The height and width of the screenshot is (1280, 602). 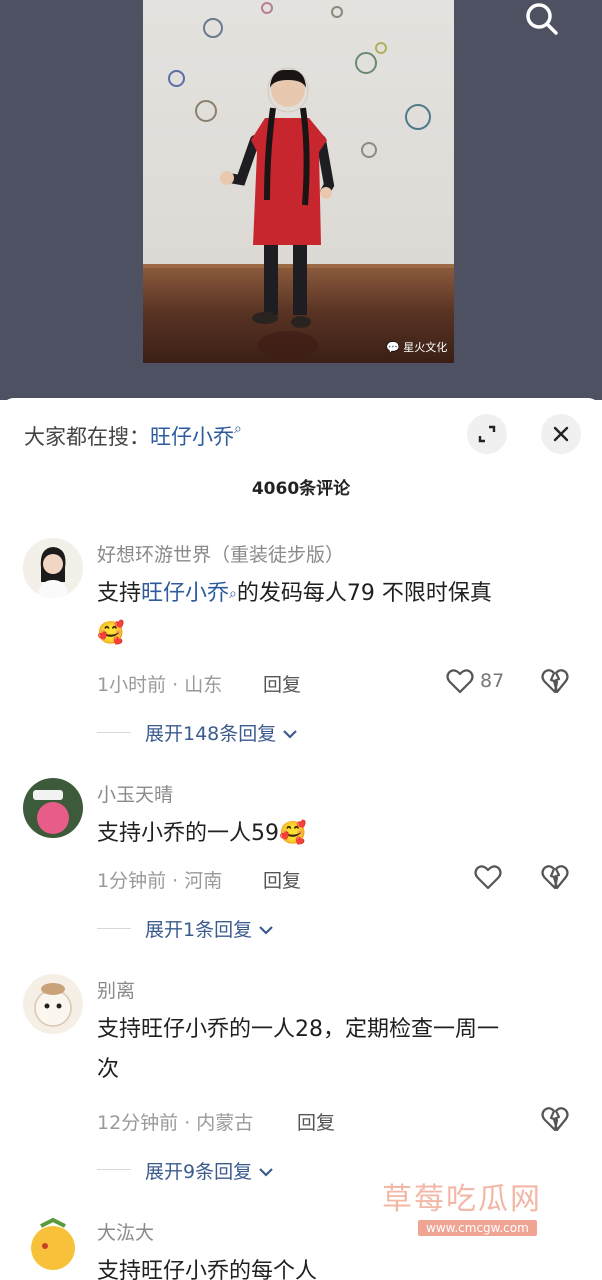 I want to click on hot-search-term: 旺仔小乔, so click(x=192, y=437).